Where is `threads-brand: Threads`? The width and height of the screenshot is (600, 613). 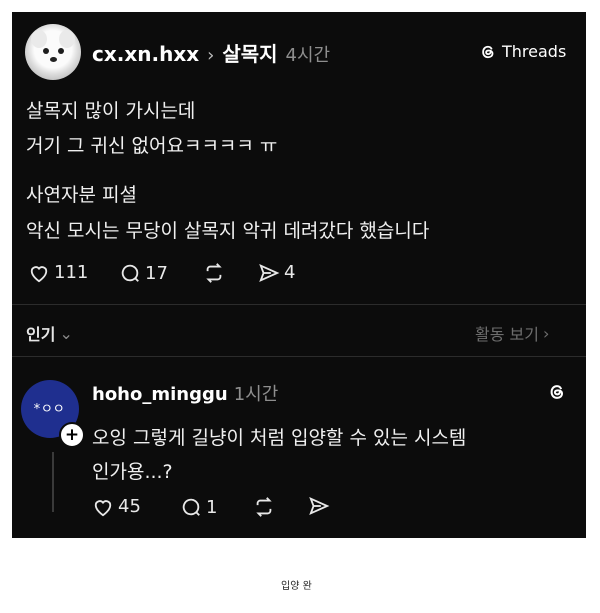 threads-brand: Threads is located at coordinates (522, 51).